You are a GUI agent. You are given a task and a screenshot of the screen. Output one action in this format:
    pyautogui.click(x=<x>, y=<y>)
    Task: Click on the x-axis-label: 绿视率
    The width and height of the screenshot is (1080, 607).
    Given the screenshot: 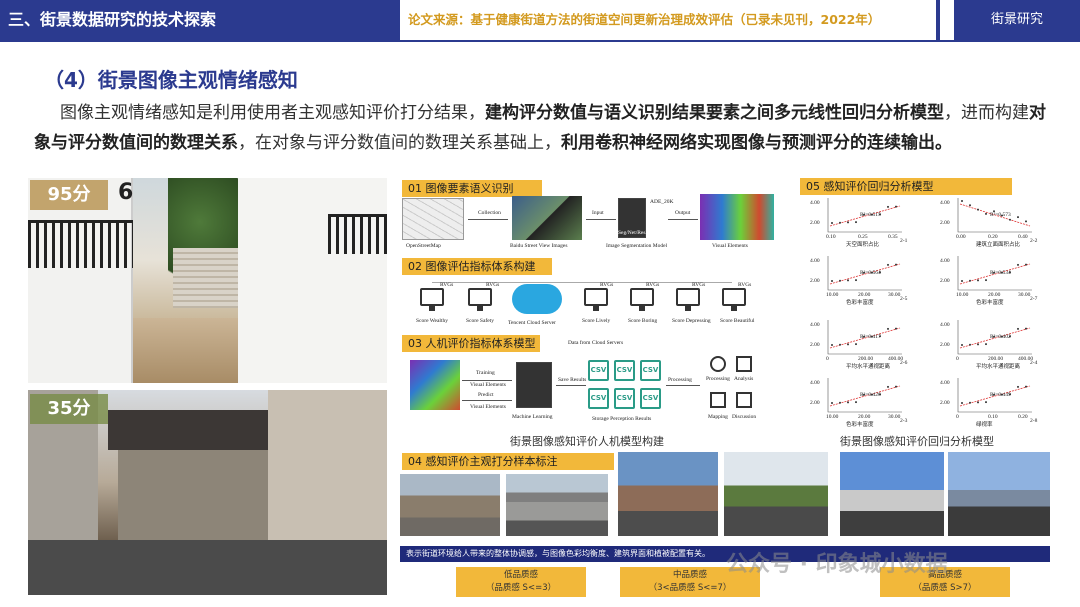 What is the action you would take?
    pyautogui.click(x=984, y=425)
    